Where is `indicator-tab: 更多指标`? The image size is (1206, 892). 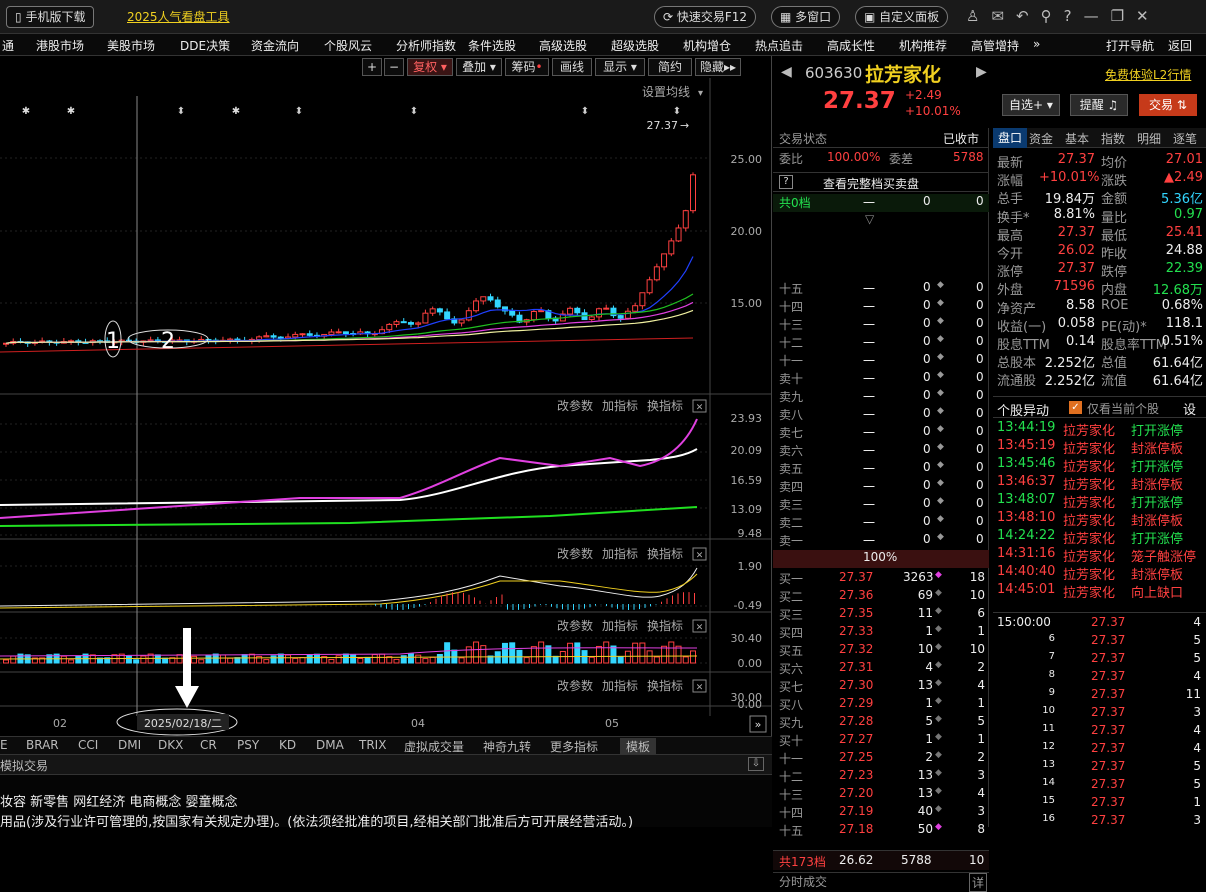
indicator-tab: 更多指标 is located at coordinates (574, 746).